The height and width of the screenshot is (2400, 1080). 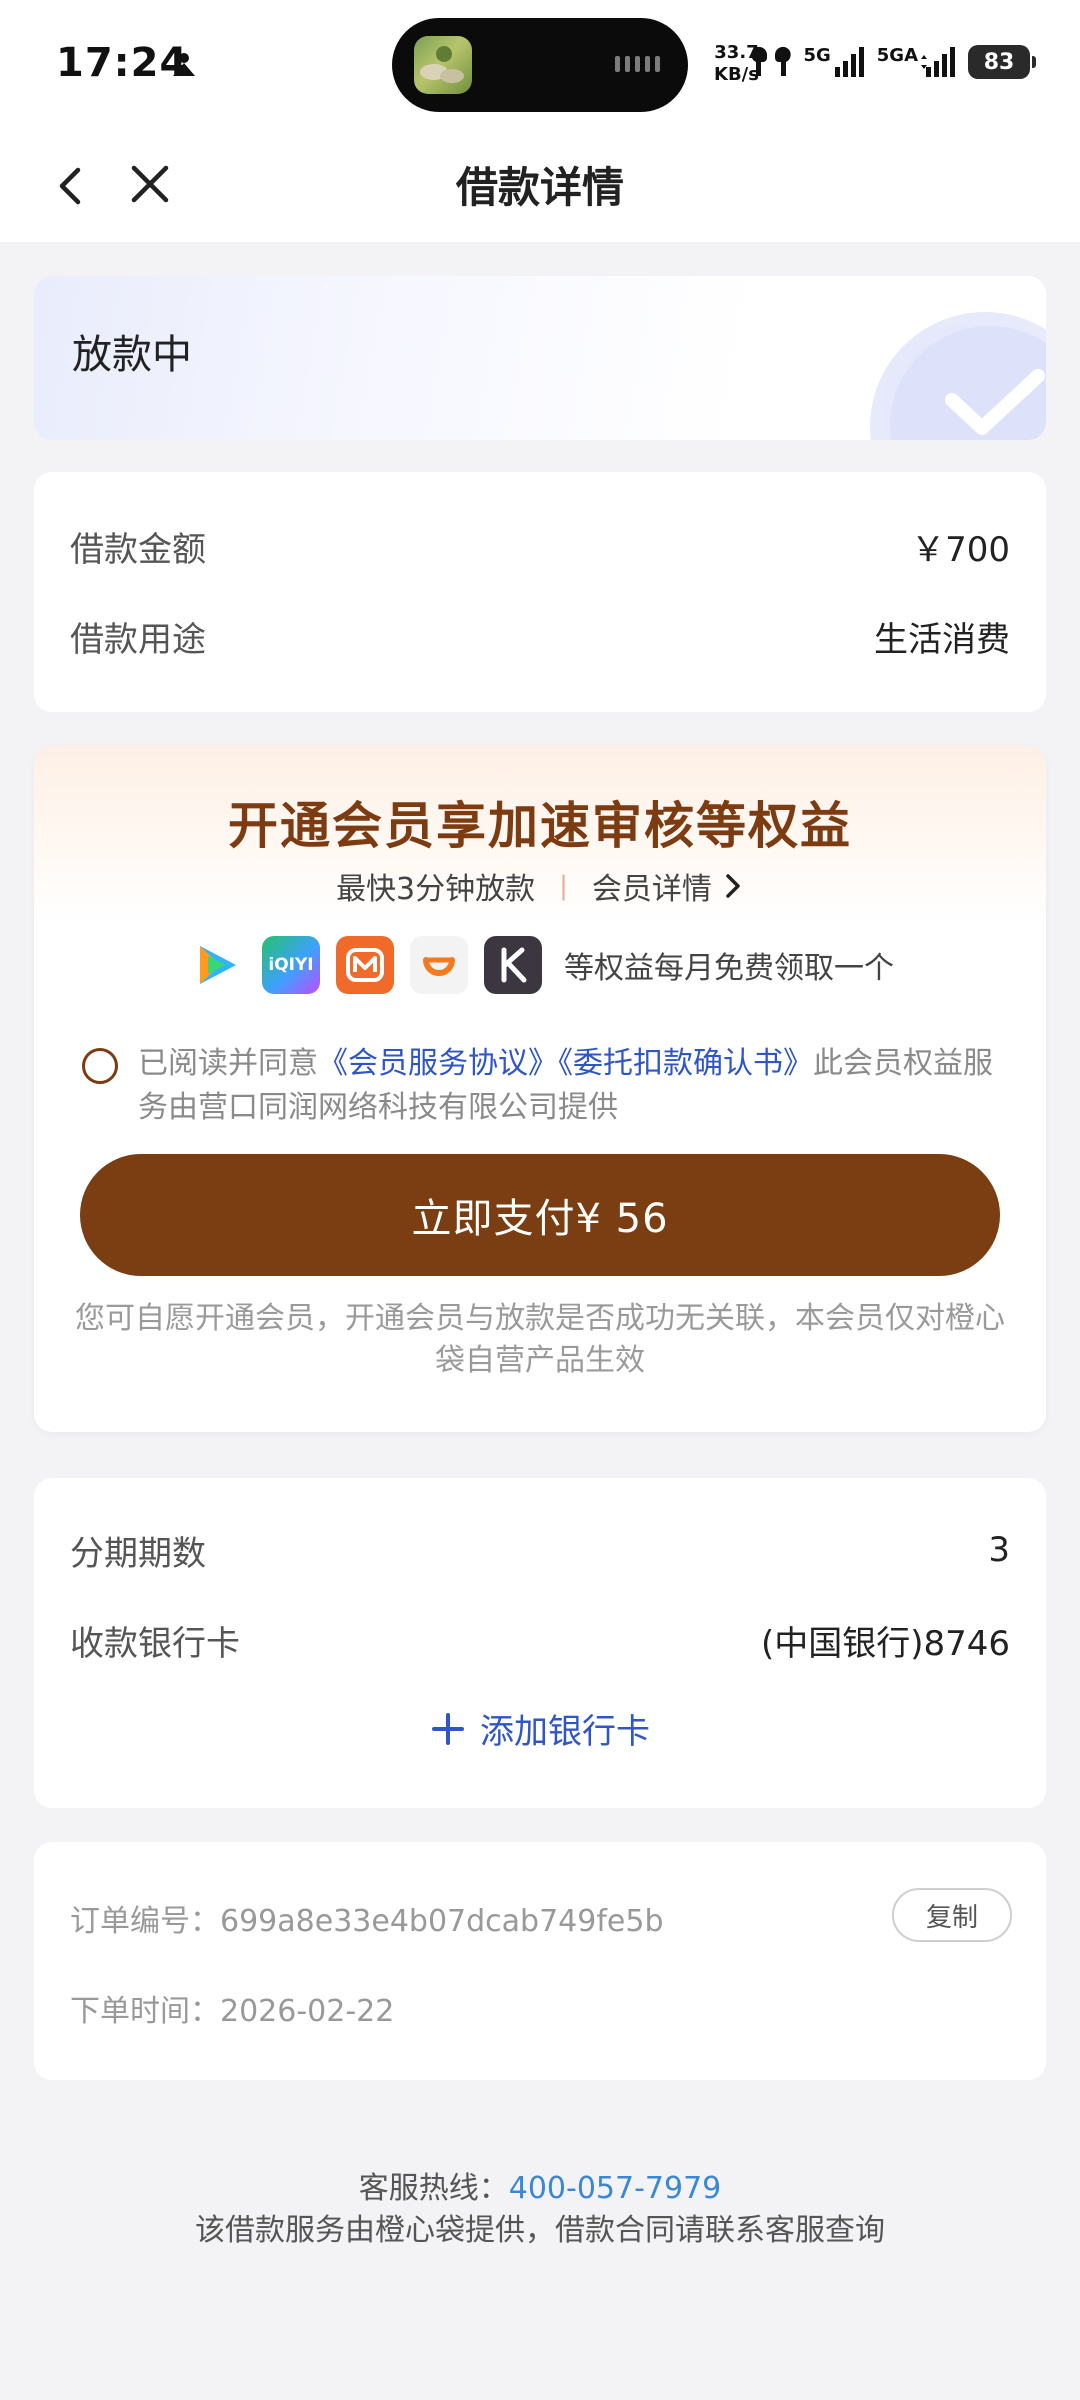 What do you see at coordinates (442, 1921) in the screenshot?
I see `order-number-value: 699a8e33e4b07dcab749fe5b` at bounding box center [442, 1921].